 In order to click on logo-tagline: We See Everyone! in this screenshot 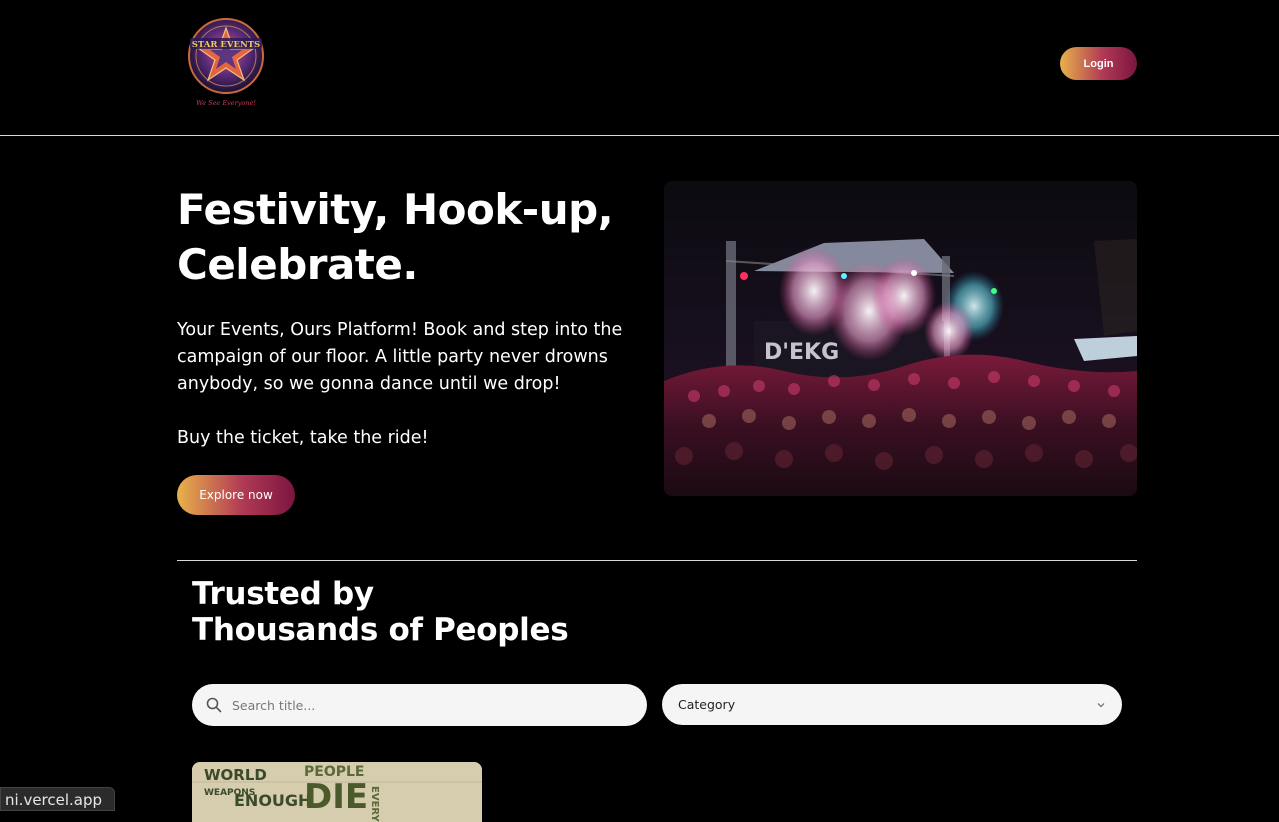, I will do `click(226, 103)`.